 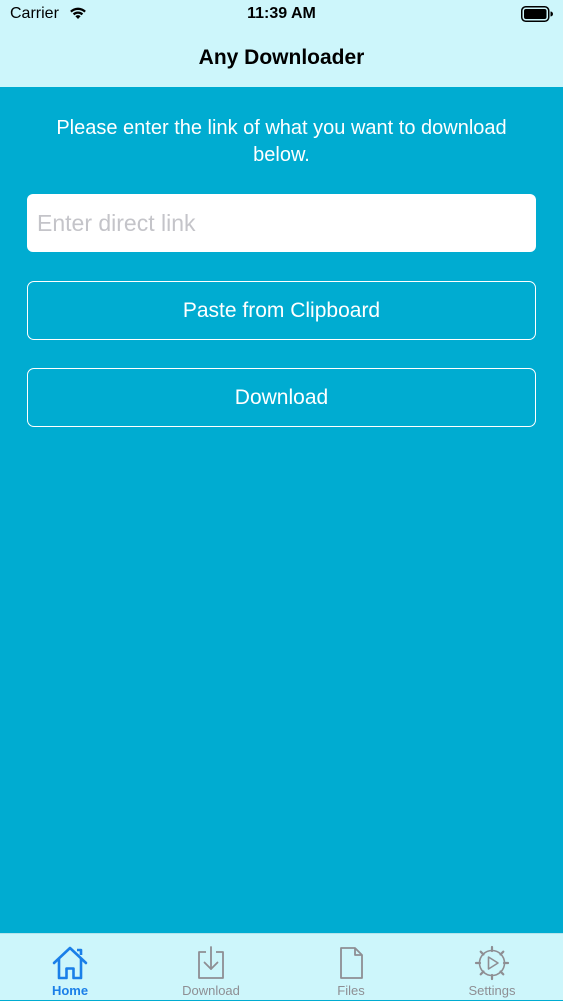 What do you see at coordinates (70, 990) in the screenshot?
I see `tab-home-label: Home` at bounding box center [70, 990].